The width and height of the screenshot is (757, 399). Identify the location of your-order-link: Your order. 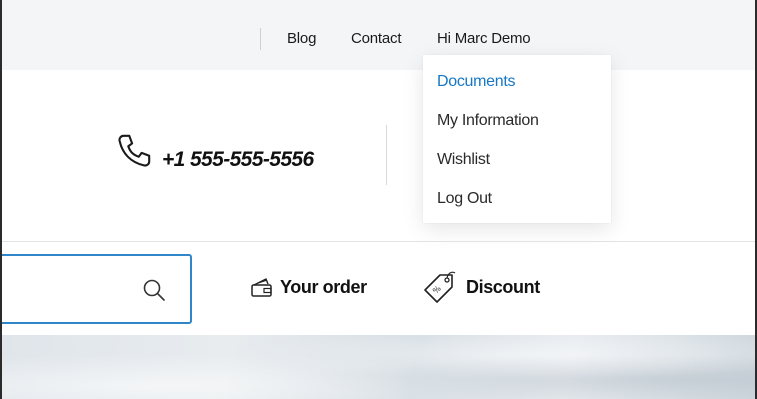
(308, 287).